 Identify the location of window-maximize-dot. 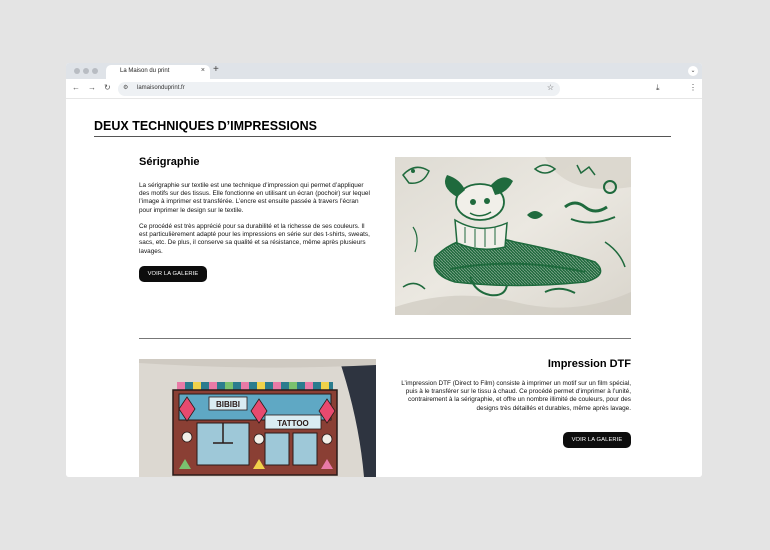
(95, 71).